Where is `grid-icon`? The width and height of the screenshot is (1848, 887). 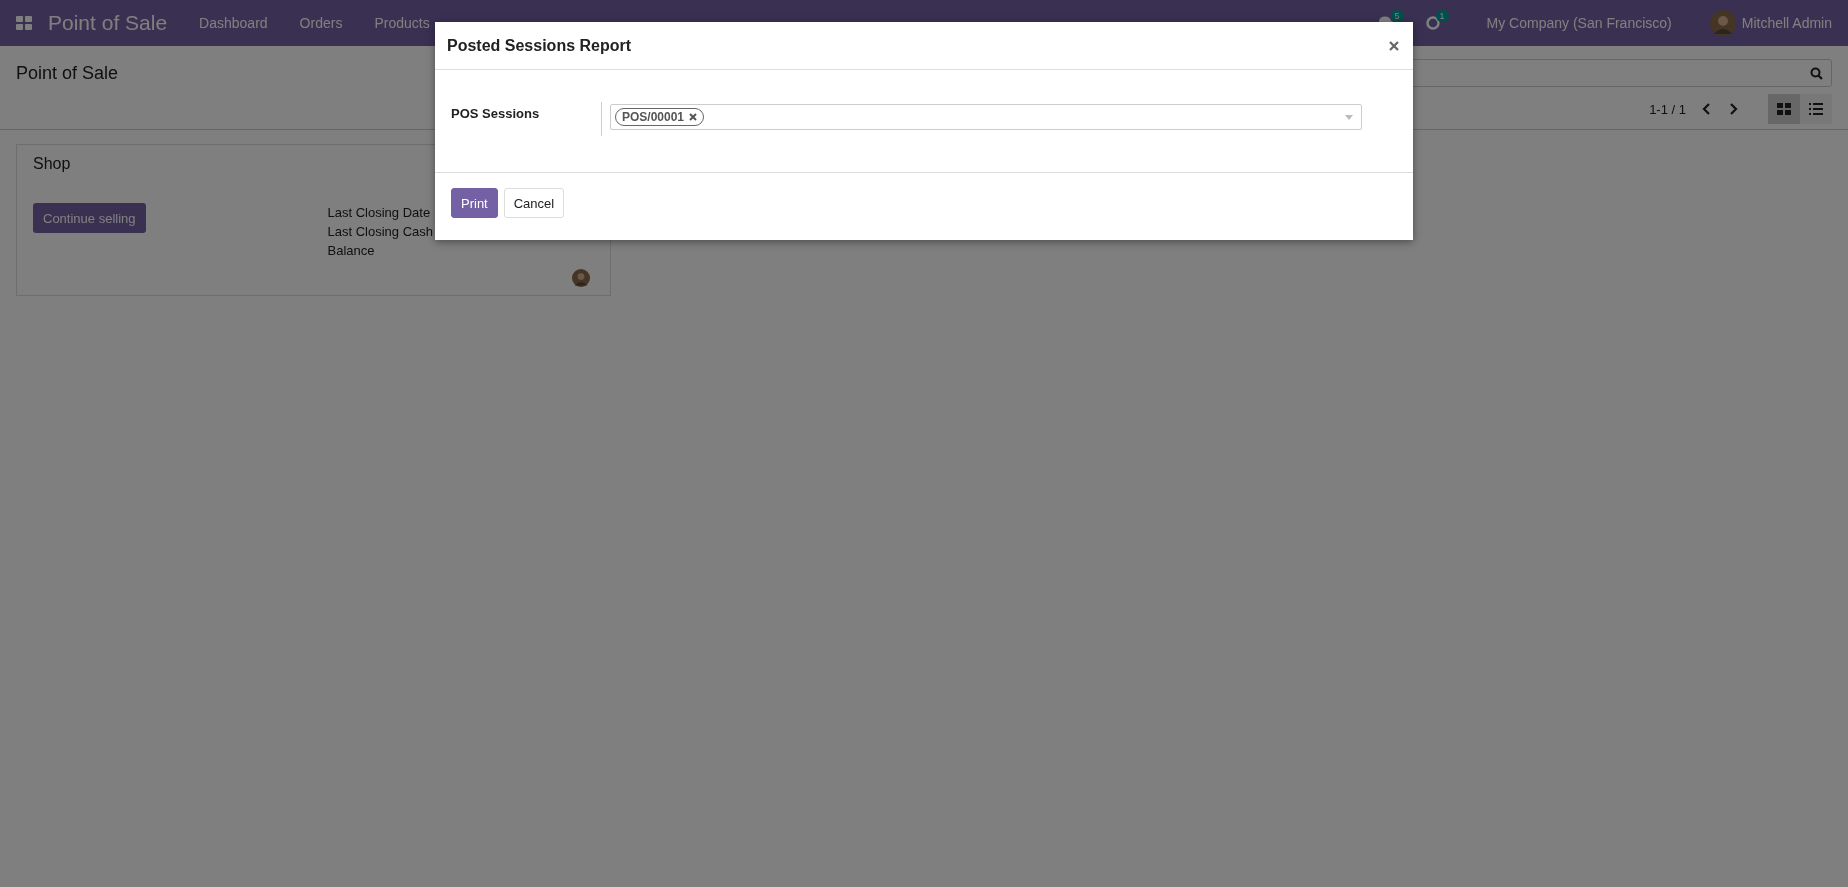
grid-icon is located at coordinates (1784, 109).